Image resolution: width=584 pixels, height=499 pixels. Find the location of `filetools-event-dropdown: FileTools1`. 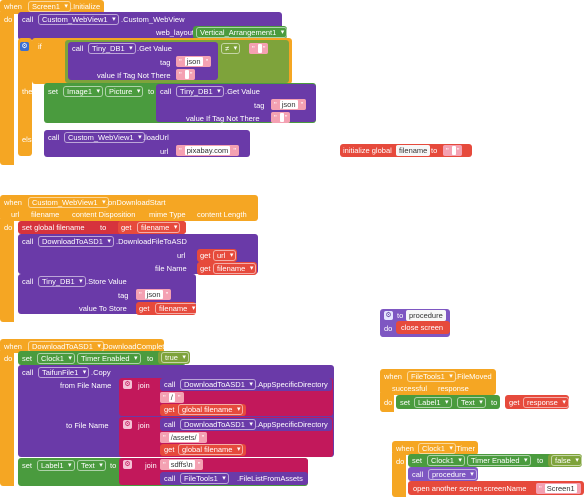

filetools-event-dropdown: FileTools1 is located at coordinates (431, 376).